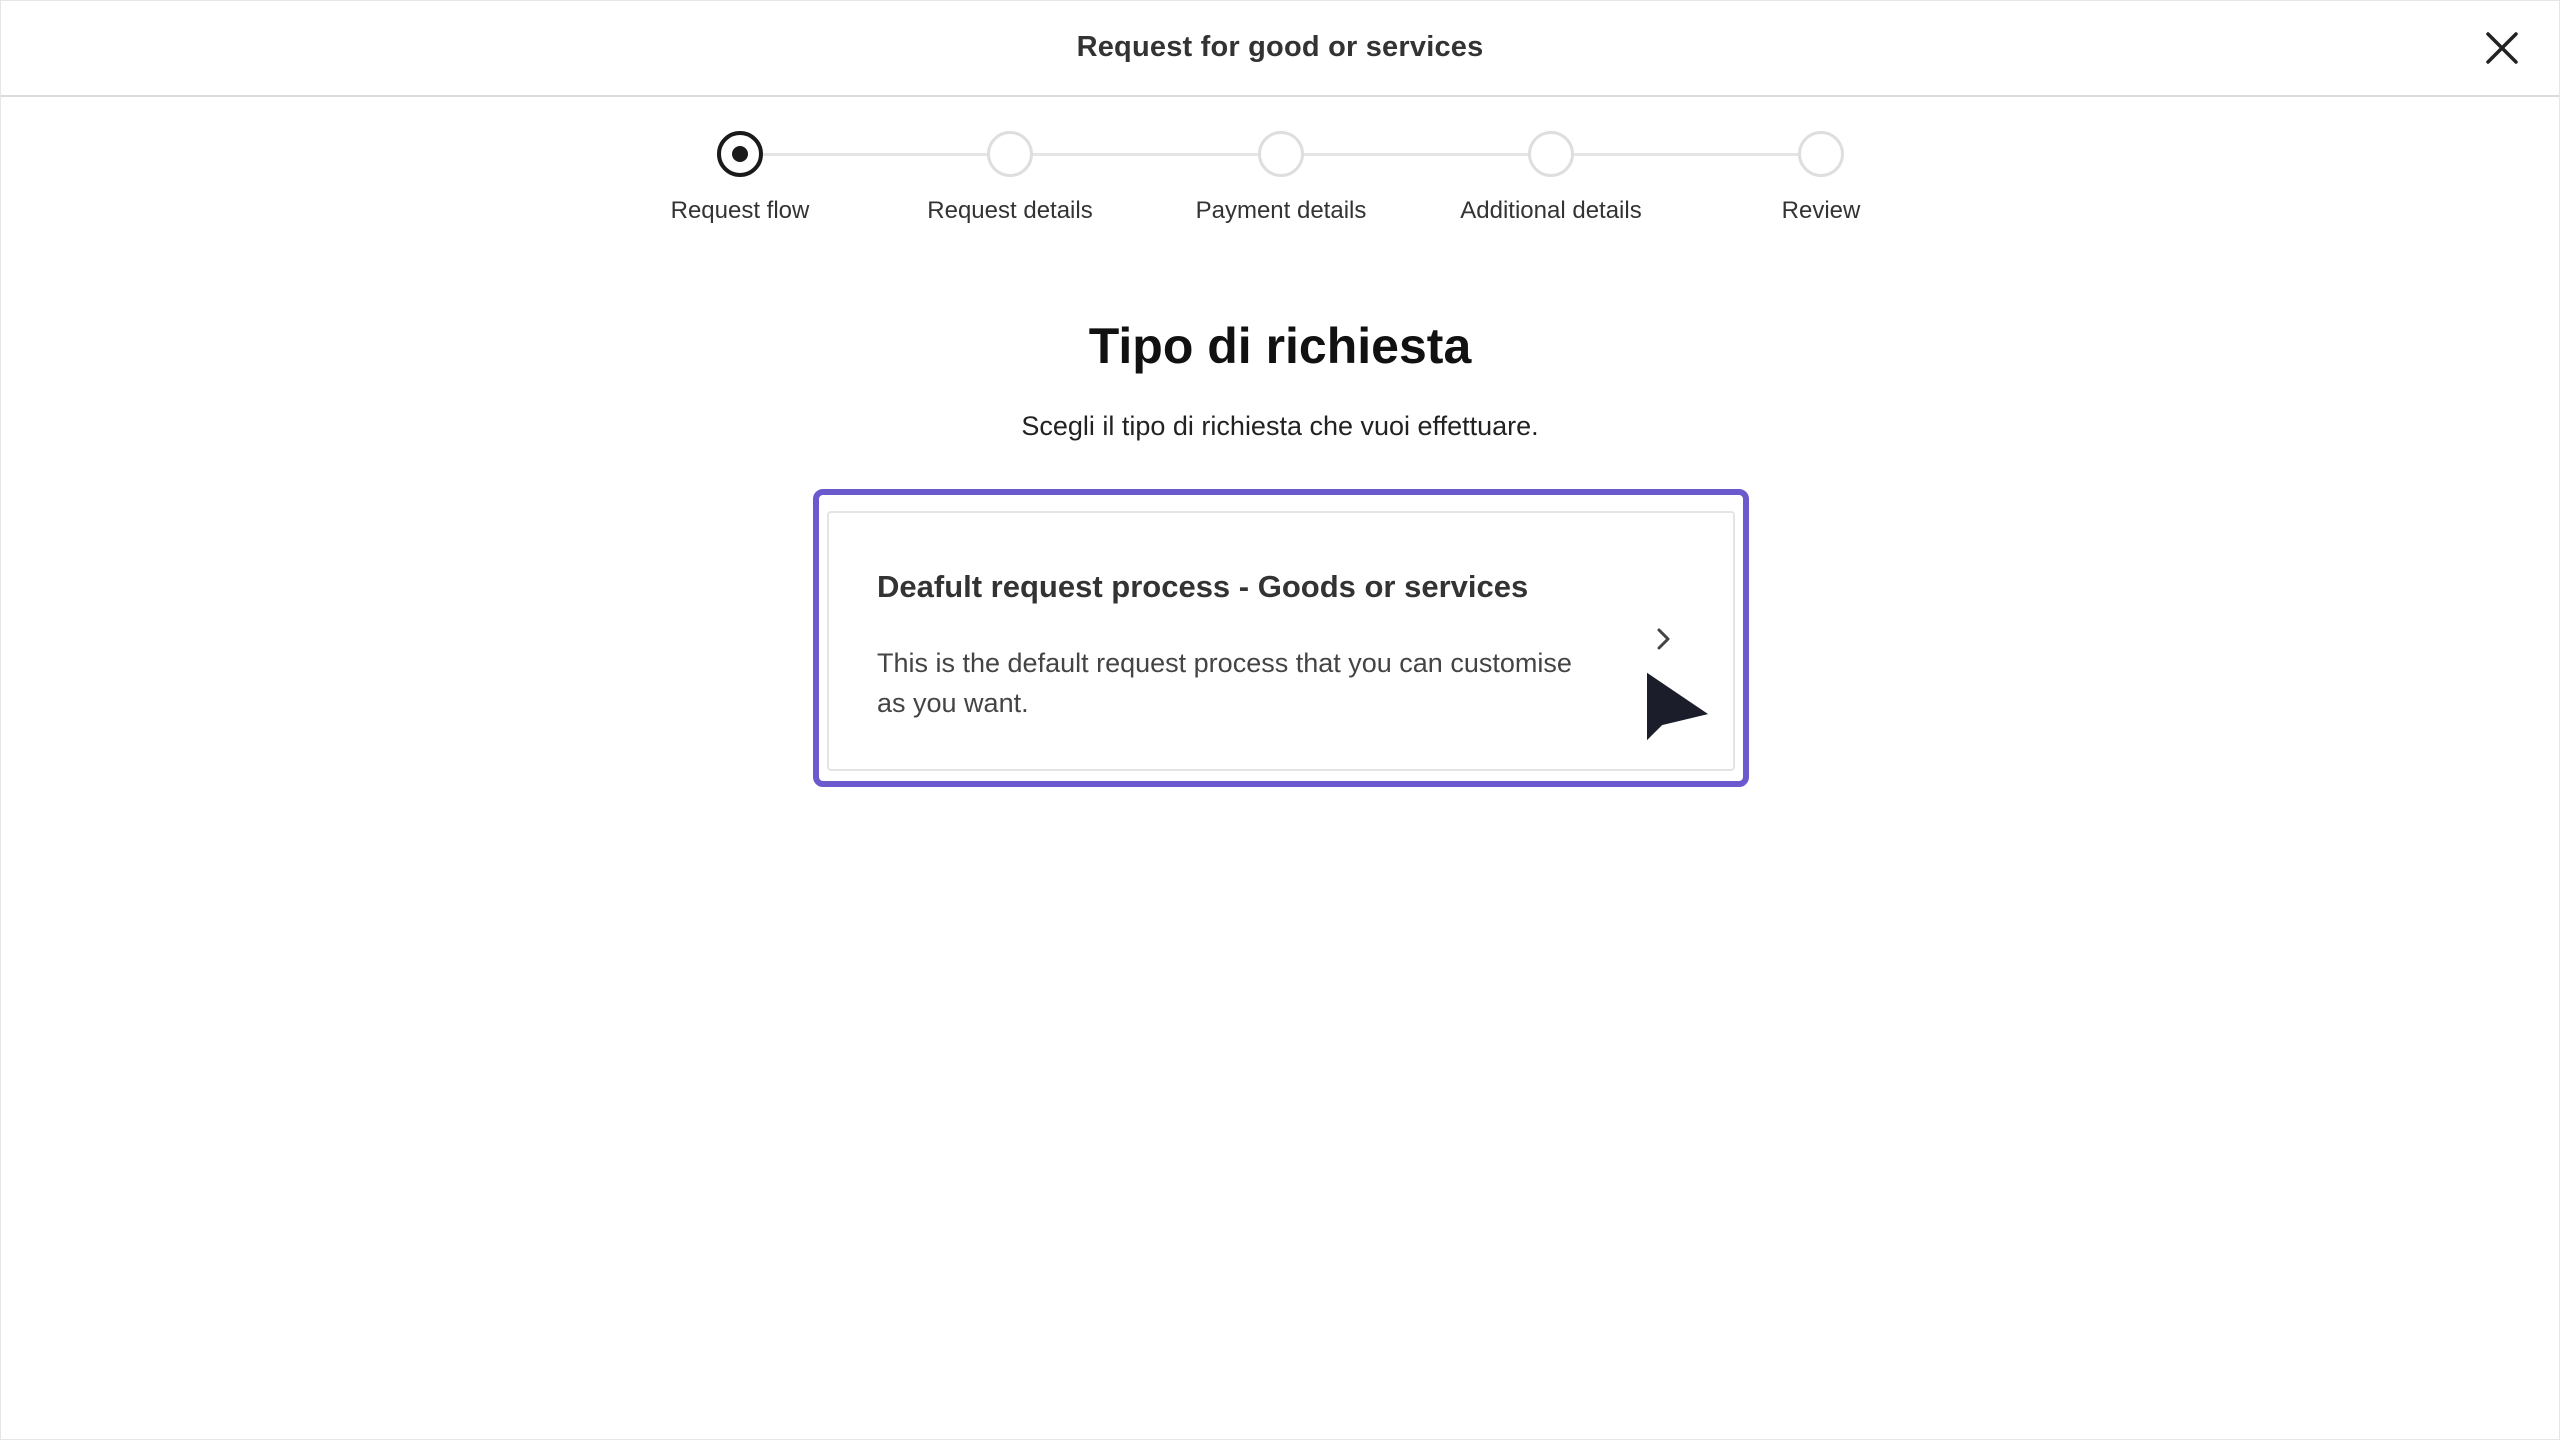 The height and width of the screenshot is (1440, 2560). Describe the element at coordinates (740, 210) in the screenshot. I see `step-label: Request flow` at that location.